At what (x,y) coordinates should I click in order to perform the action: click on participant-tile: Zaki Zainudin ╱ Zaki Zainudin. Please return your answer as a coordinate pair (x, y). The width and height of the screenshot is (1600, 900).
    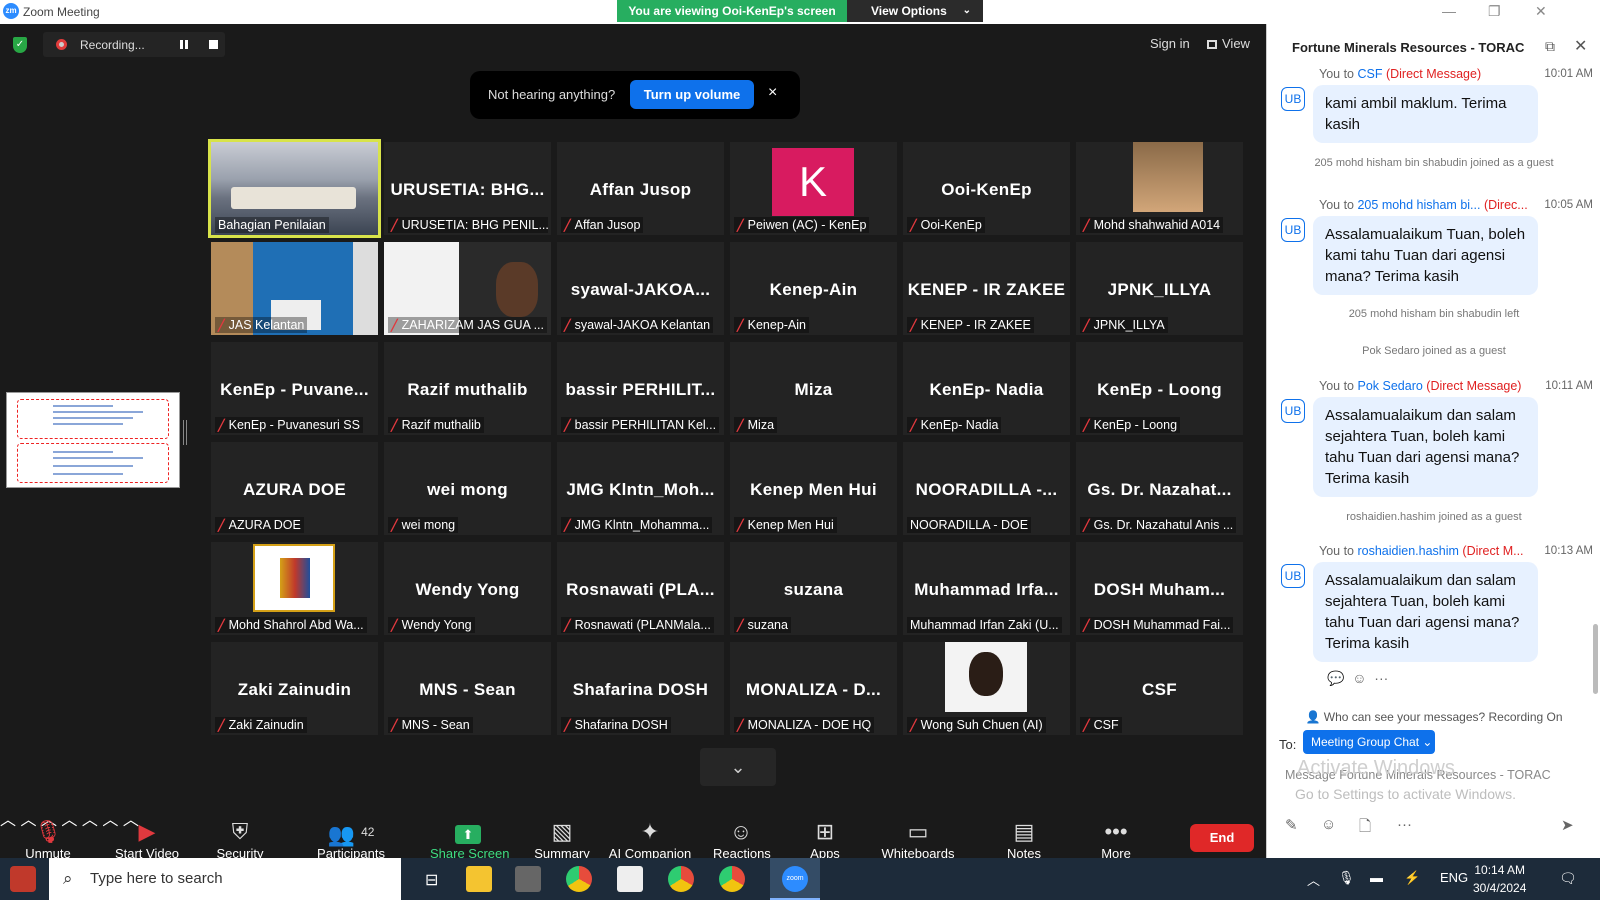
    Looking at the image, I should click on (294, 688).